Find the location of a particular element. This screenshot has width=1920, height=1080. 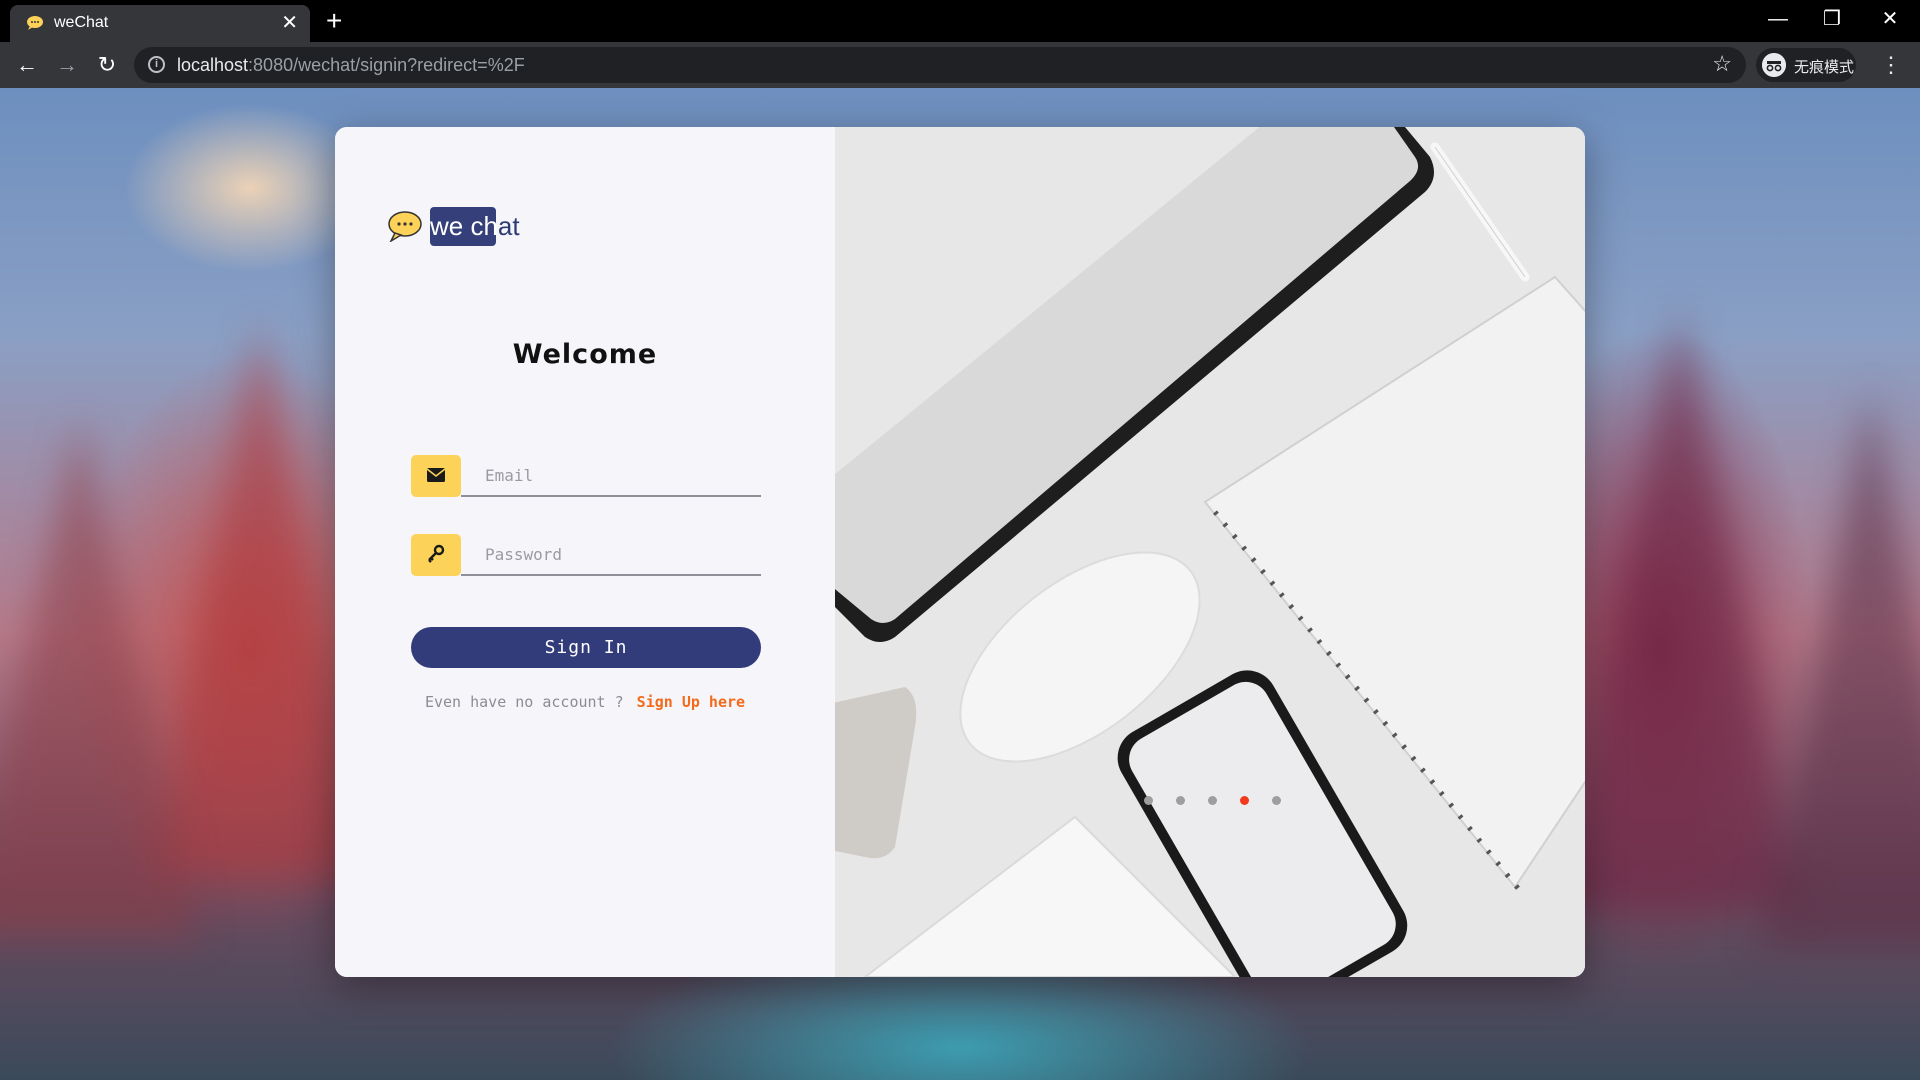

email-icon-box is located at coordinates (436, 476).